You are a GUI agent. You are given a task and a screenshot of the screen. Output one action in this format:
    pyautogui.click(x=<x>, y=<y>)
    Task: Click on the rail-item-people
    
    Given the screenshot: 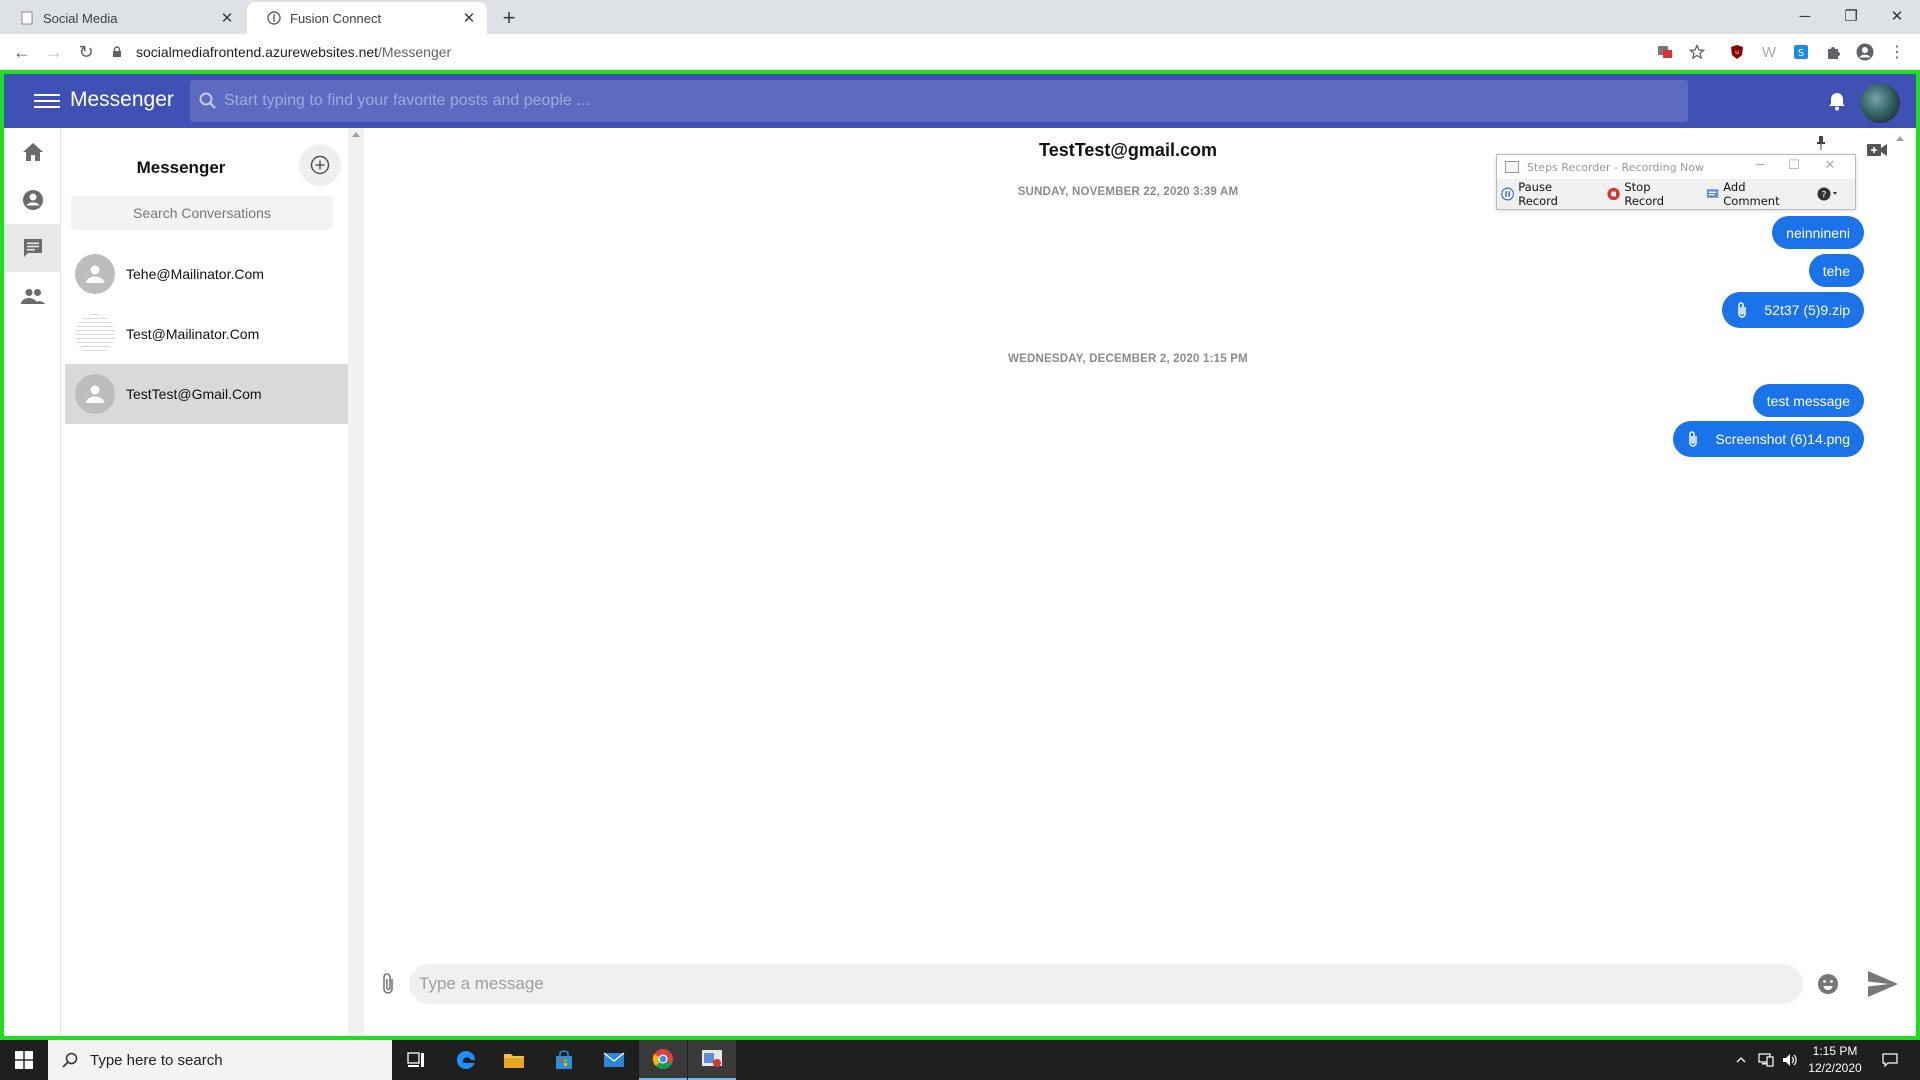 What is the action you would take?
    pyautogui.click(x=32, y=296)
    